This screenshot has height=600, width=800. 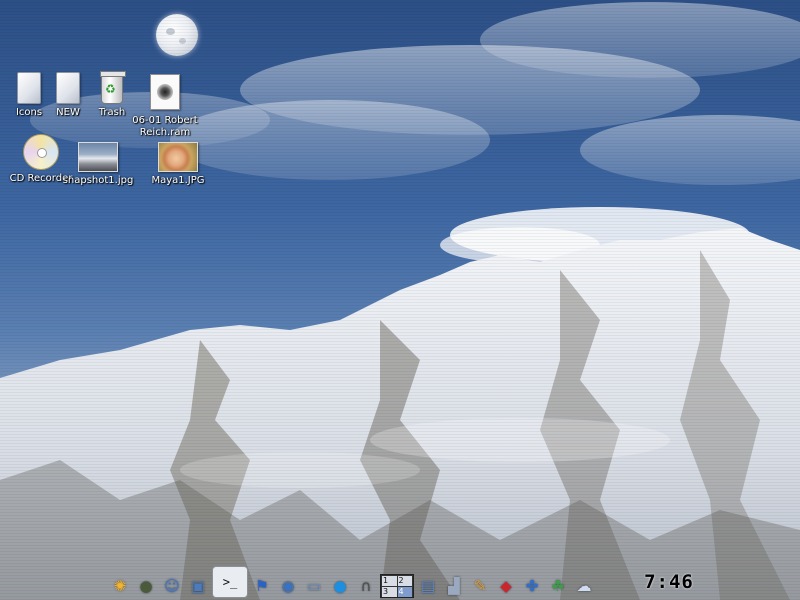 What do you see at coordinates (198, 586) in the screenshot?
I see `monitor-icon: ▣` at bounding box center [198, 586].